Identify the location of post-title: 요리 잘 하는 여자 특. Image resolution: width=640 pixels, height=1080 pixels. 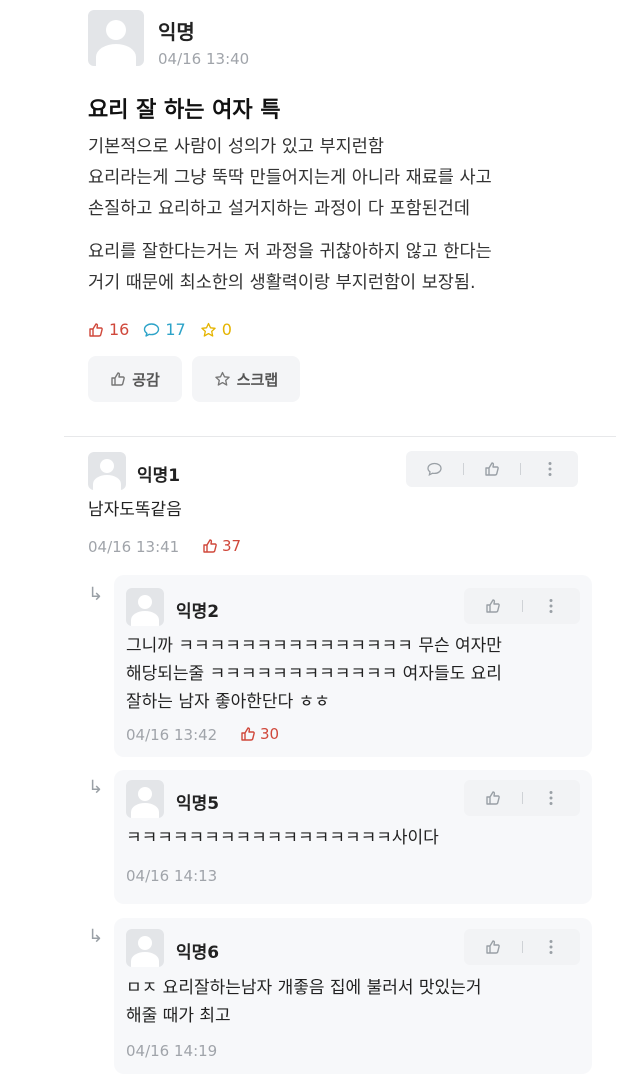
(184, 110).